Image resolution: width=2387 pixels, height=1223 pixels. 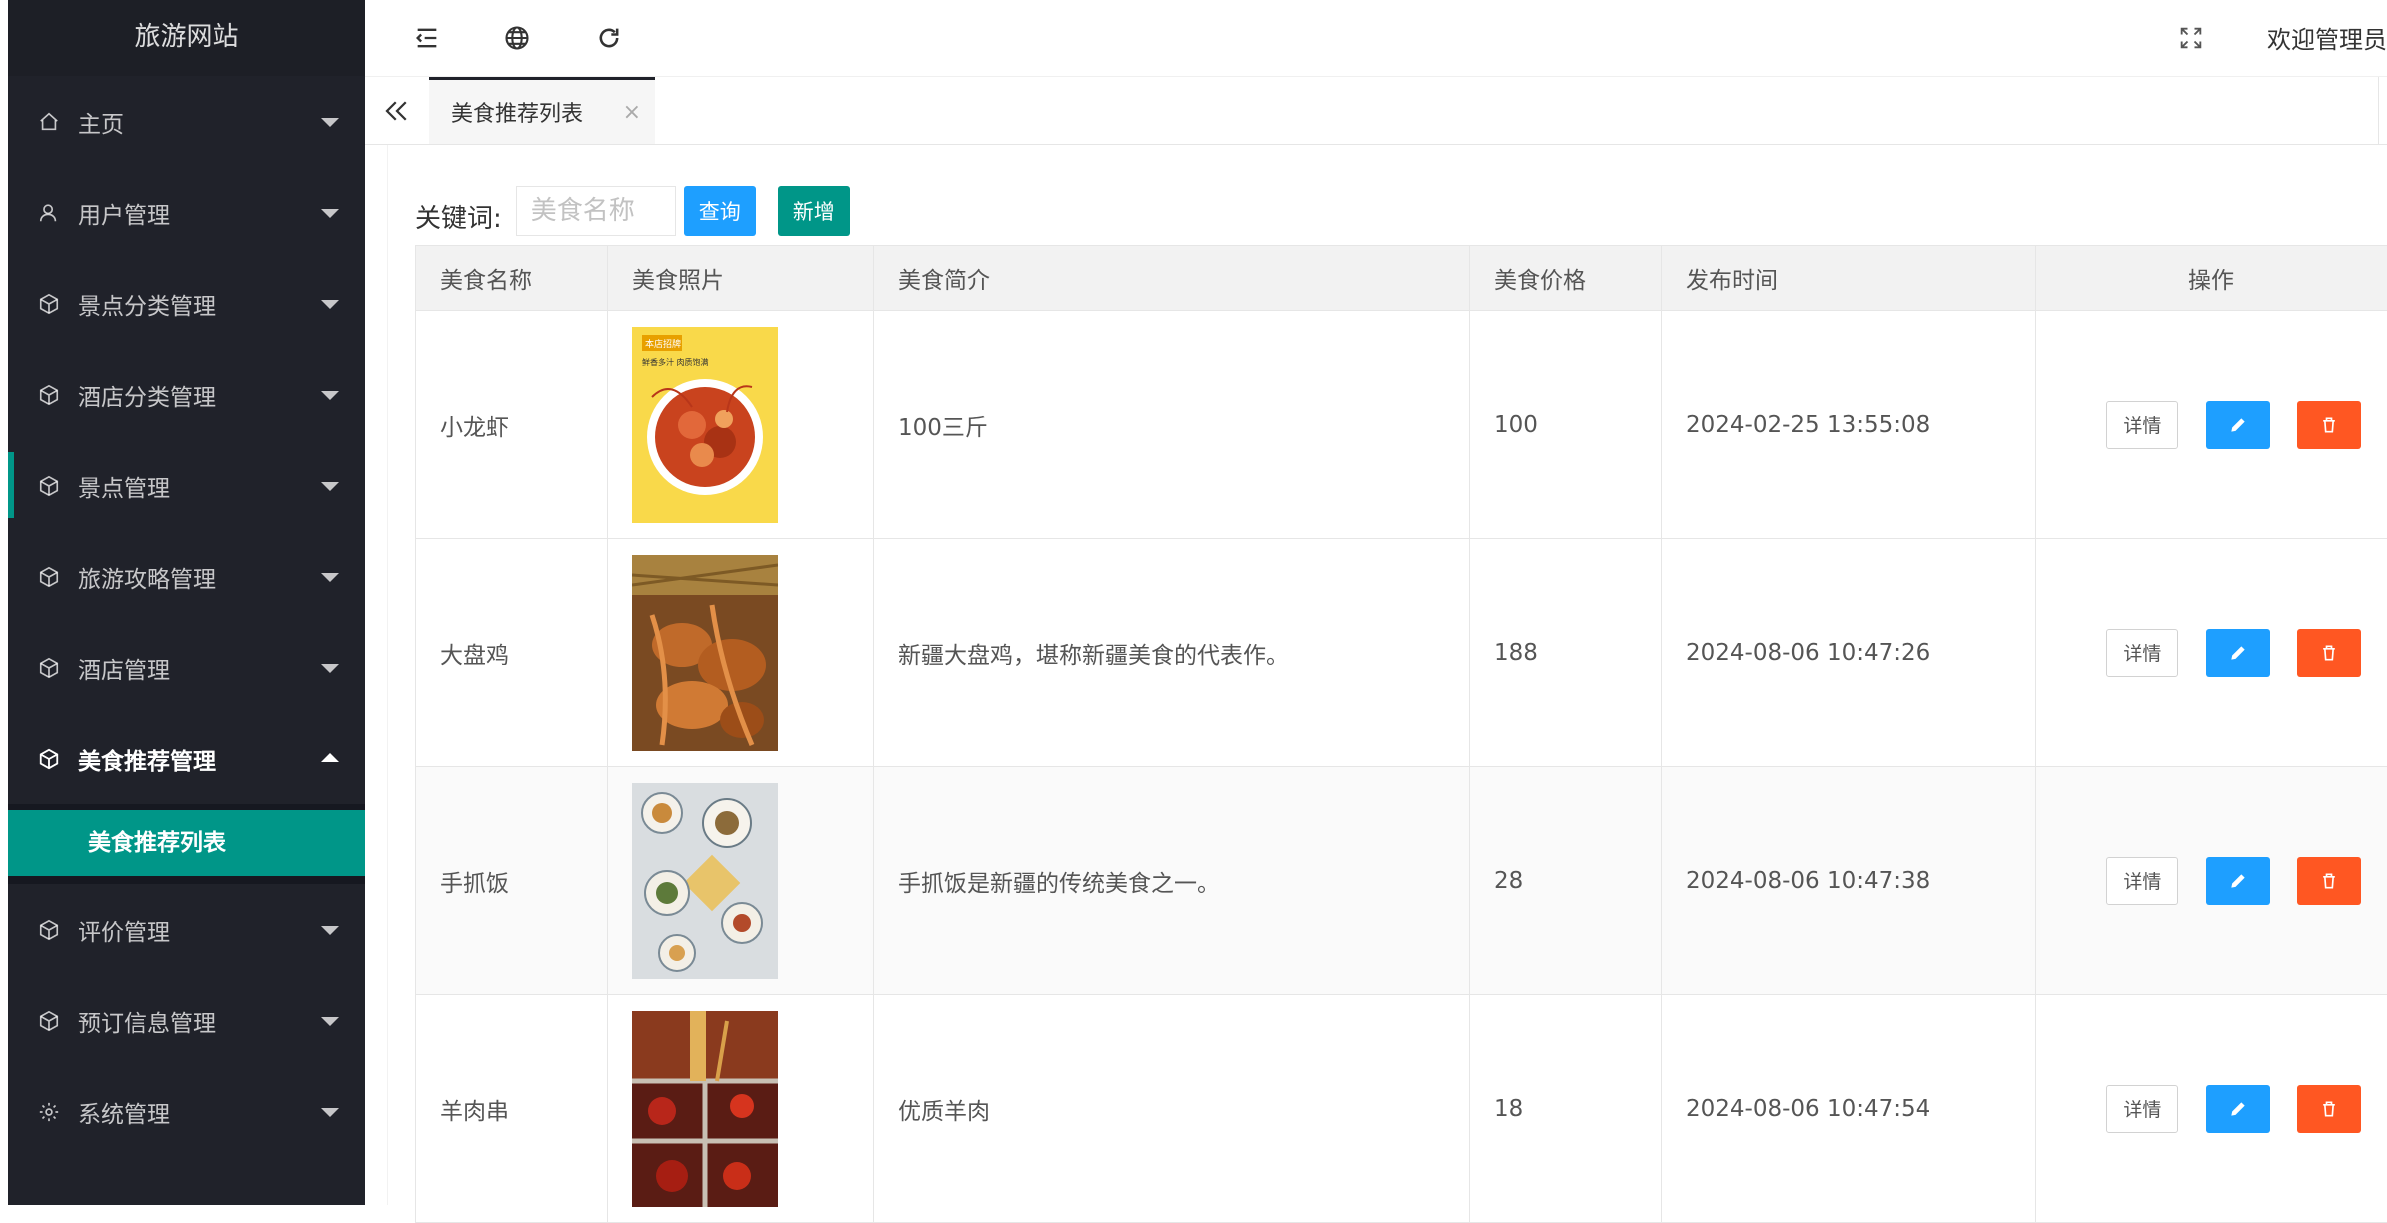 What do you see at coordinates (387, 675) in the screenshot?
I see `content-divider` at bounding box center [387, 675].